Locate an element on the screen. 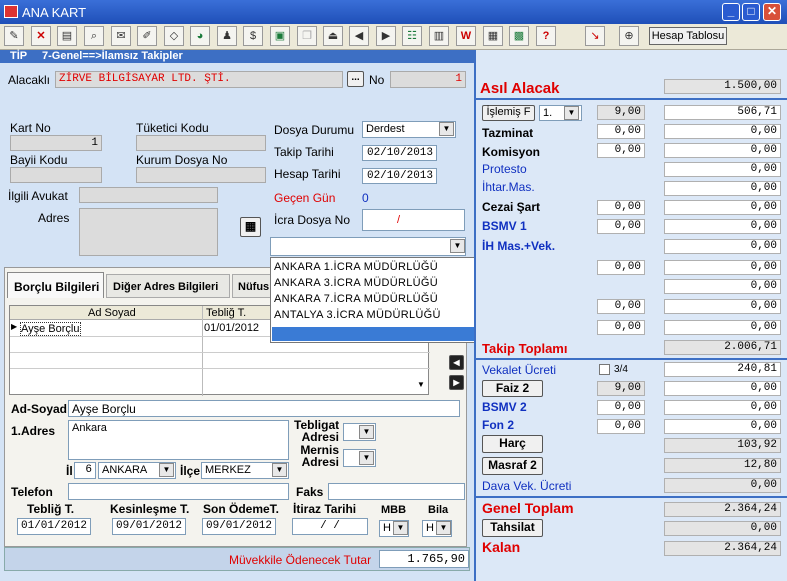 The width and height of the screenshot is (787, 581). masraf2-button: Masraf 2 is located at coordinates (512, 466).